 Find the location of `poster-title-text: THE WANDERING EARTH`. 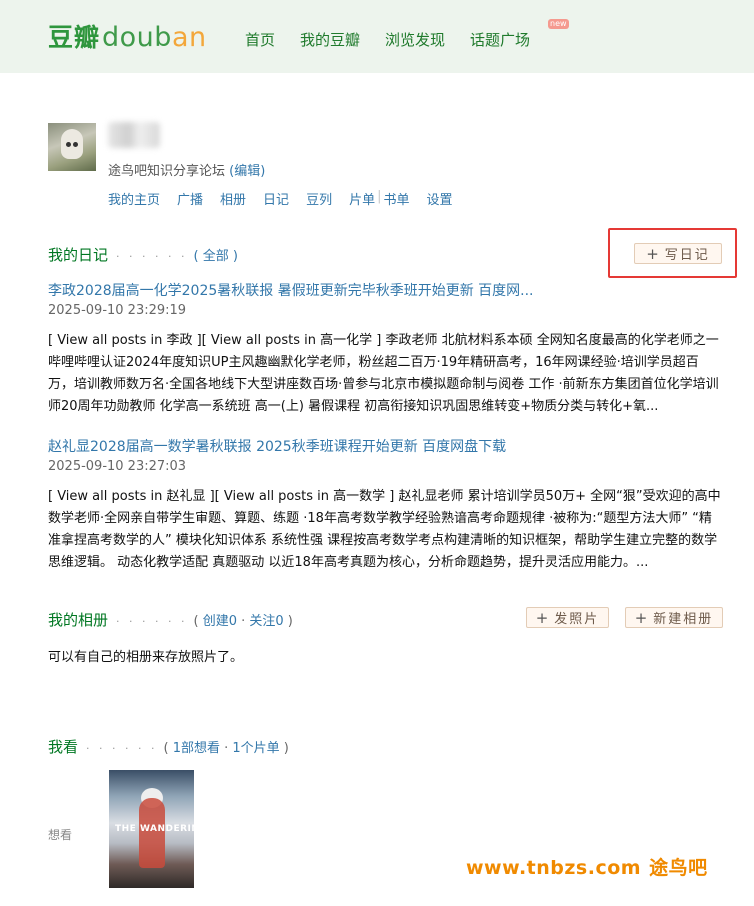

poster-title-text: THE WANDERING EARTH is located at coordinates (154, 829).